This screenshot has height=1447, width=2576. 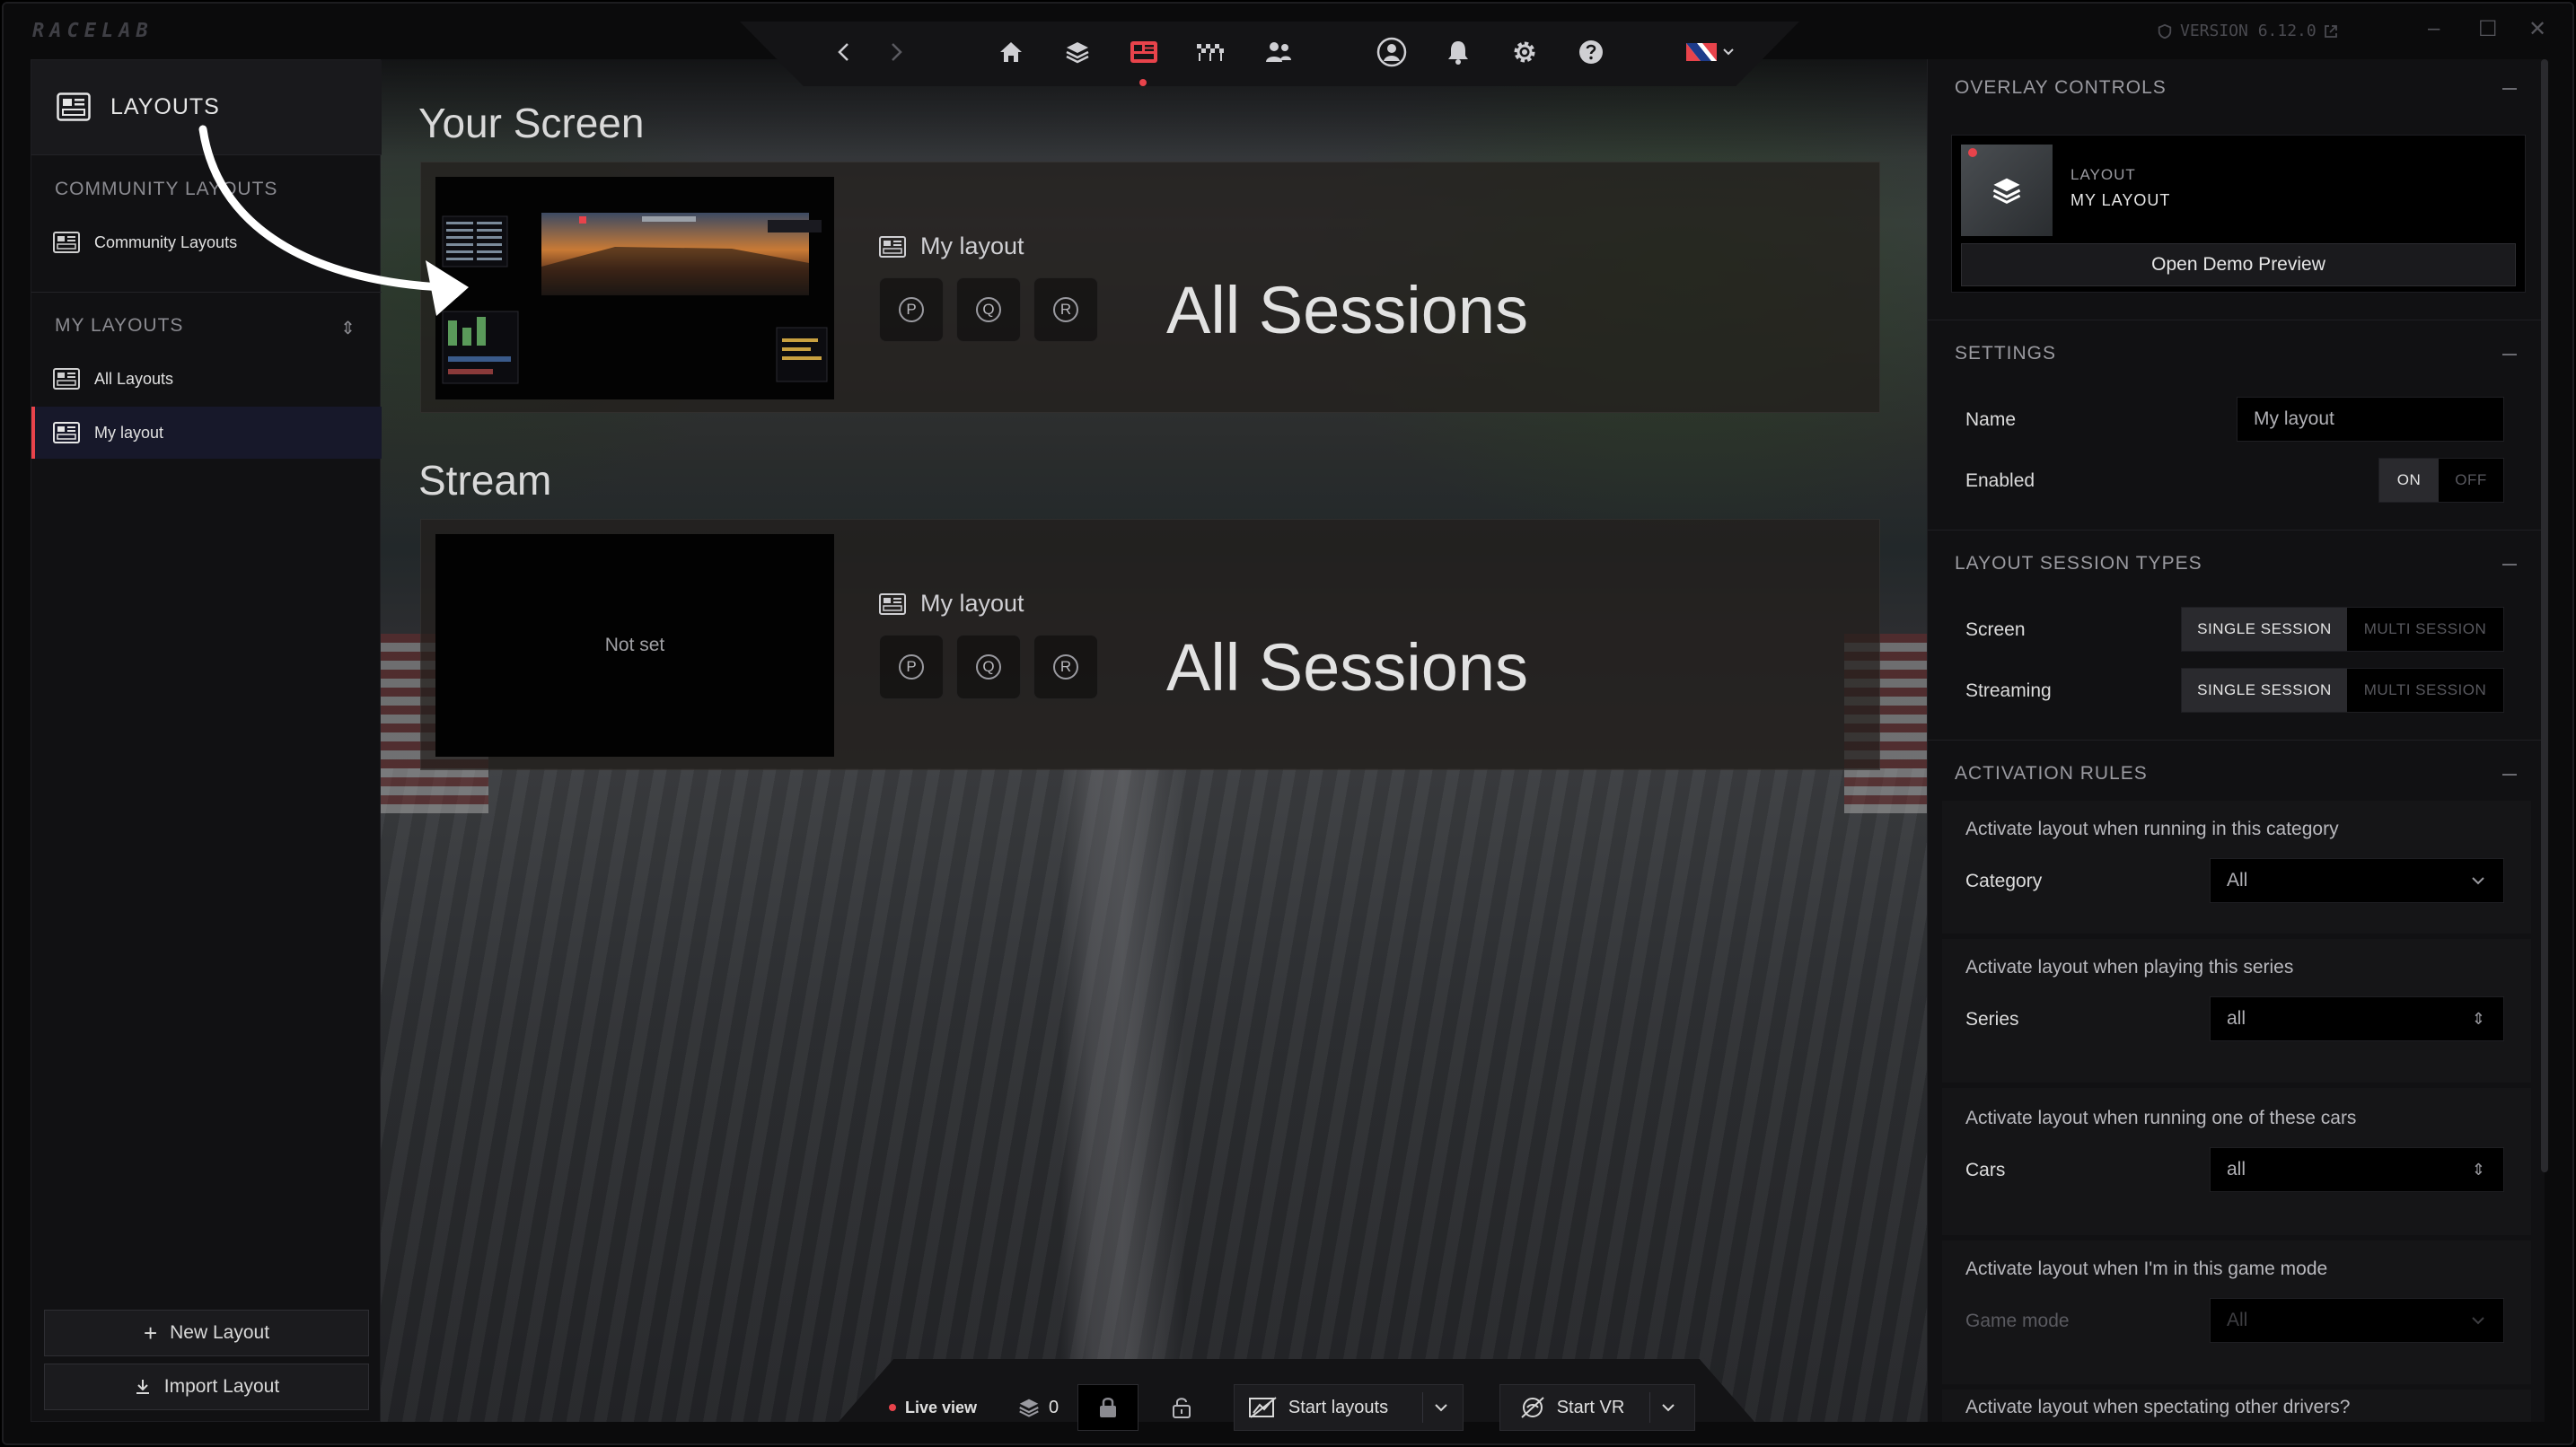 What do you see at coordinates (2264, 629) in the screenshot?
I see `screen-single-session-option: SINGLE SESSION` at bounding box center [2264, 629].